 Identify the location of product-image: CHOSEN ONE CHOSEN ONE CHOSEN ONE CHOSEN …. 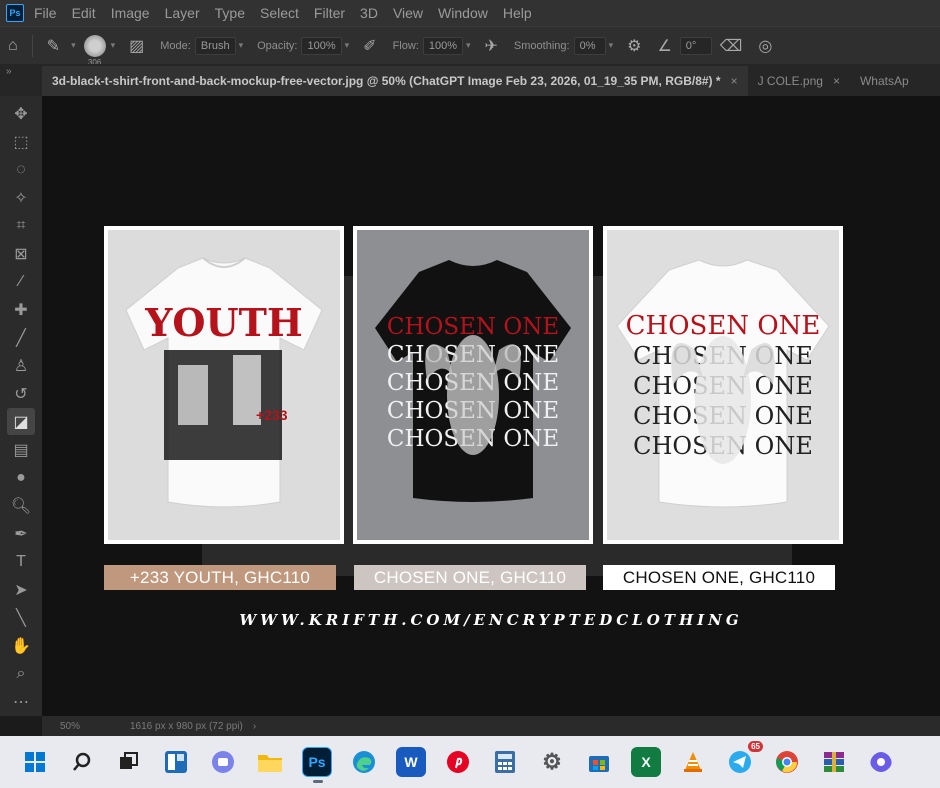
(723, 385).